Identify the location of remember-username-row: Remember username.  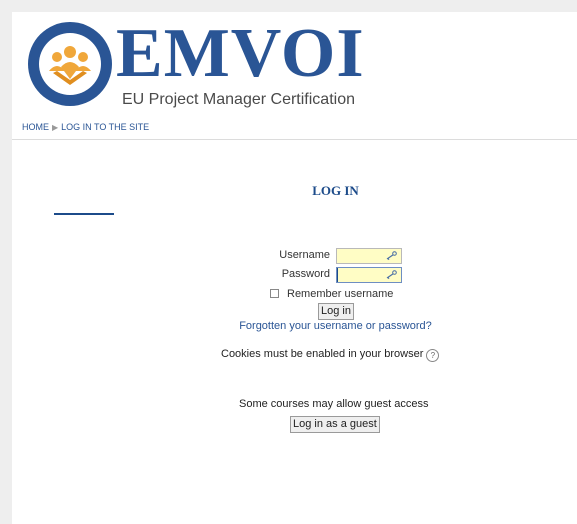
(331, 294).